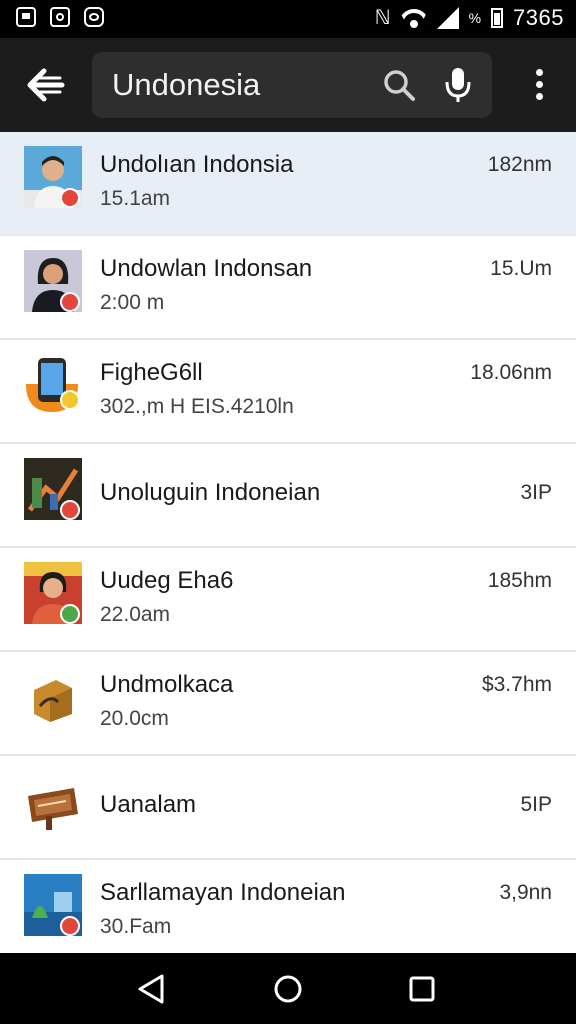 The height and width of the screenshot is (1024, 576). I want to click on overflow-menu-icon, so click(539, 86).